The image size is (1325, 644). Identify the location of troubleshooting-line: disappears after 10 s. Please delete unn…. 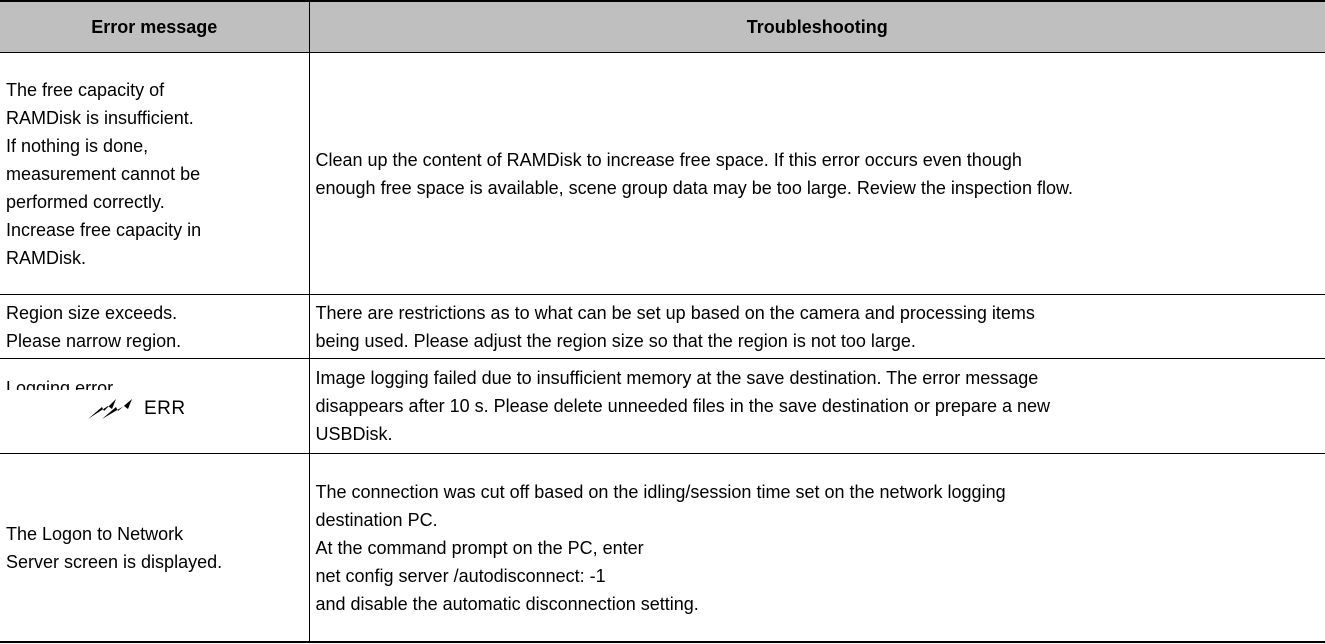
(682, 406).